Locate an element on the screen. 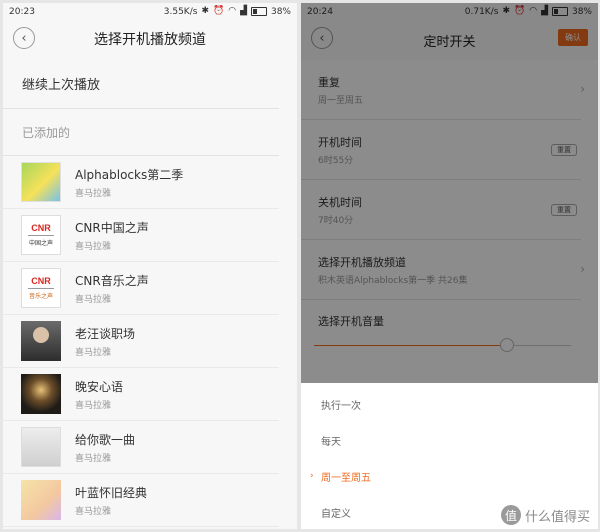 Image resolution: width=600 pixels, height=532 pixels. channel-row: CNR 中国之声 CNR中国之声 喜马拉雅 is located at coordinates (141, 235).